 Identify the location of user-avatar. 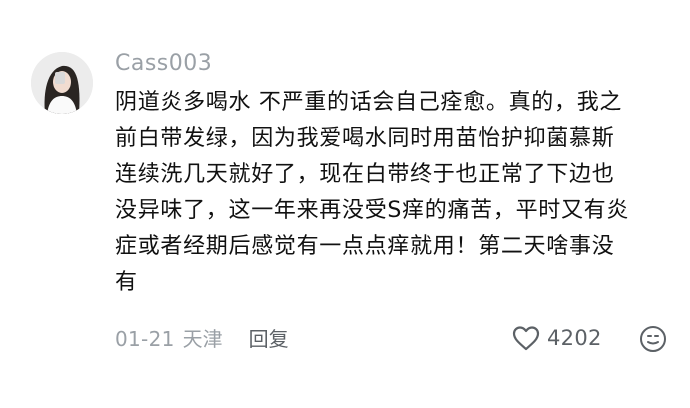
(62, 83).